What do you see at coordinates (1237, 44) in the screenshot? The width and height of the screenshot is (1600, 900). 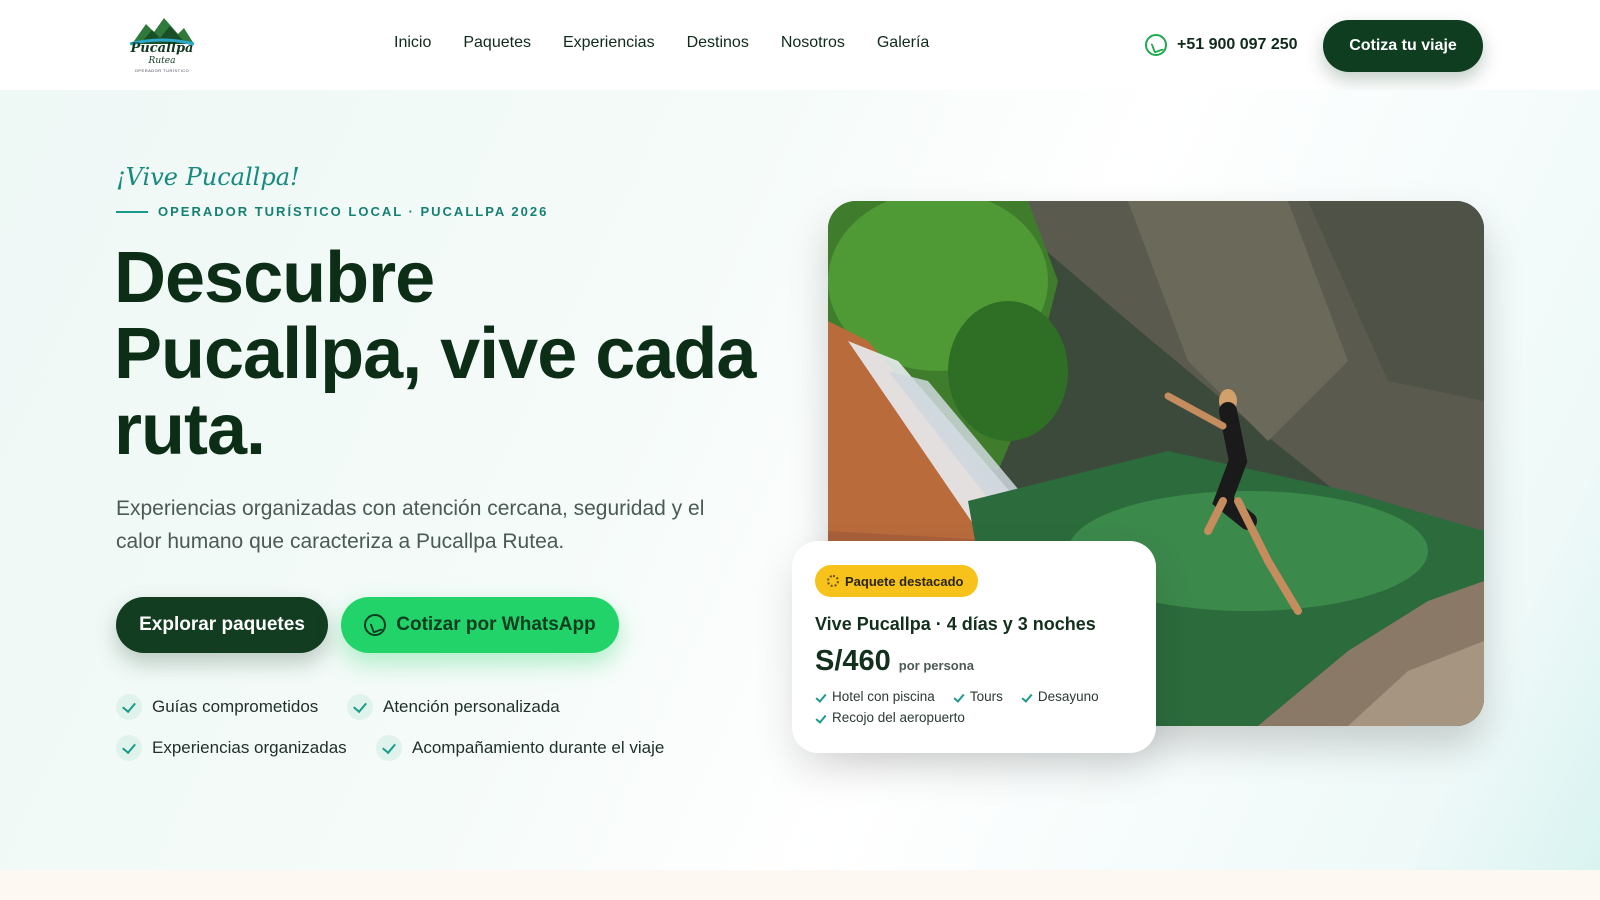 I see `phone-number: +51 900 097 250` at bounding box center [1237, 44].